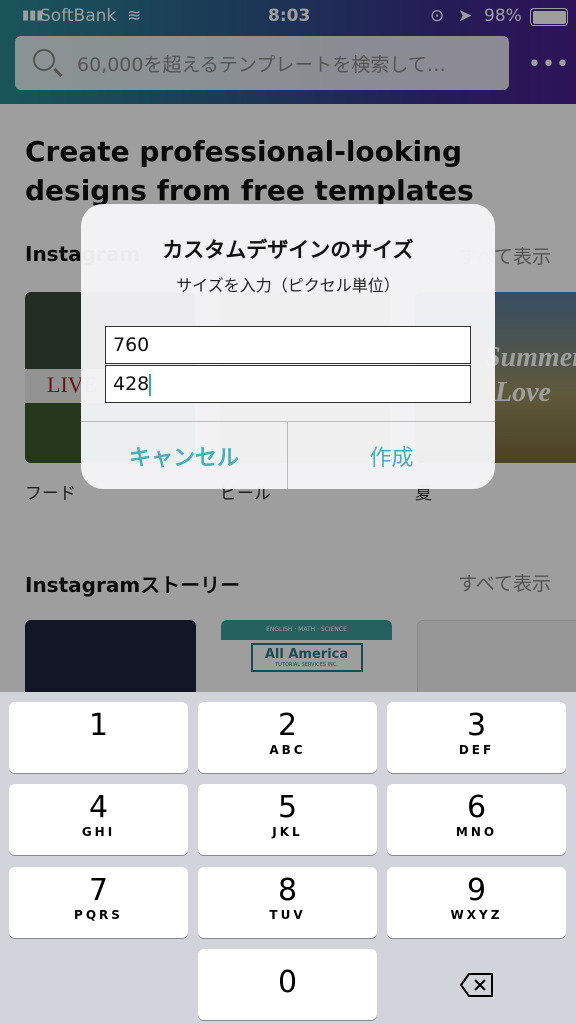 Image resolution: width=576 pixels, height=1024 pixels. Describe the element at coordinates (150, 384) in the screenshot. I see `text-cursor` at that location.